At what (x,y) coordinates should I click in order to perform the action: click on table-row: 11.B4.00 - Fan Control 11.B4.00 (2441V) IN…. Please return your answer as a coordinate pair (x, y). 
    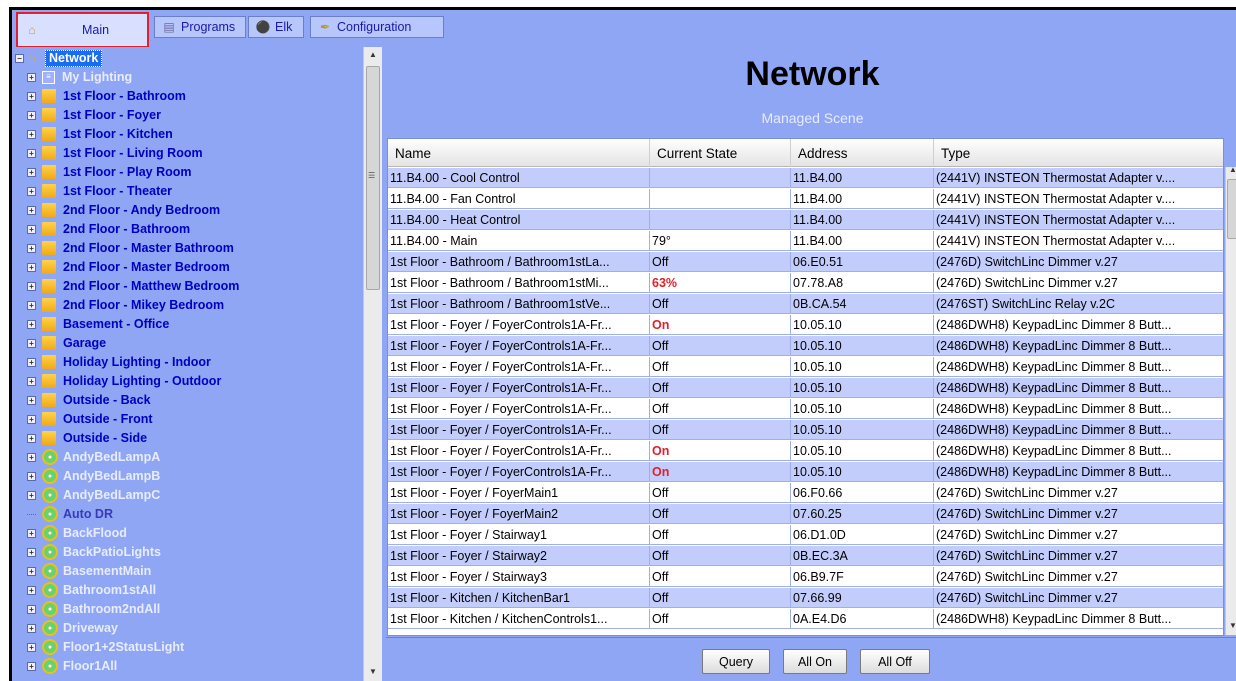
    Looking at the image, I should click on (805, 199).